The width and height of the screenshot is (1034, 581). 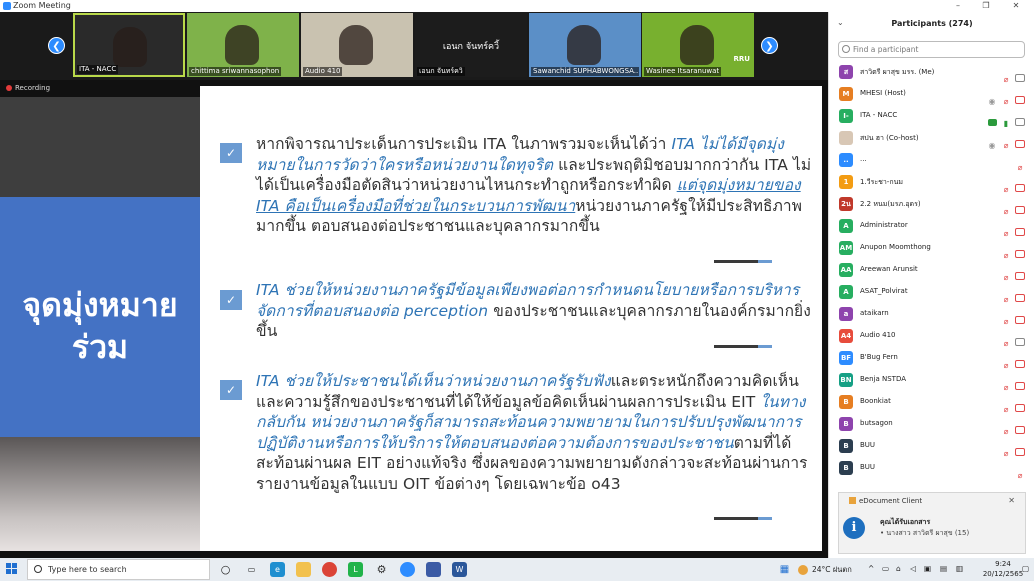 What do you see at coordinates (931, 359) in the screenshot?
I see `participant-row: BF B'Bug Fern ⌀` at bounding box center [931, 359].